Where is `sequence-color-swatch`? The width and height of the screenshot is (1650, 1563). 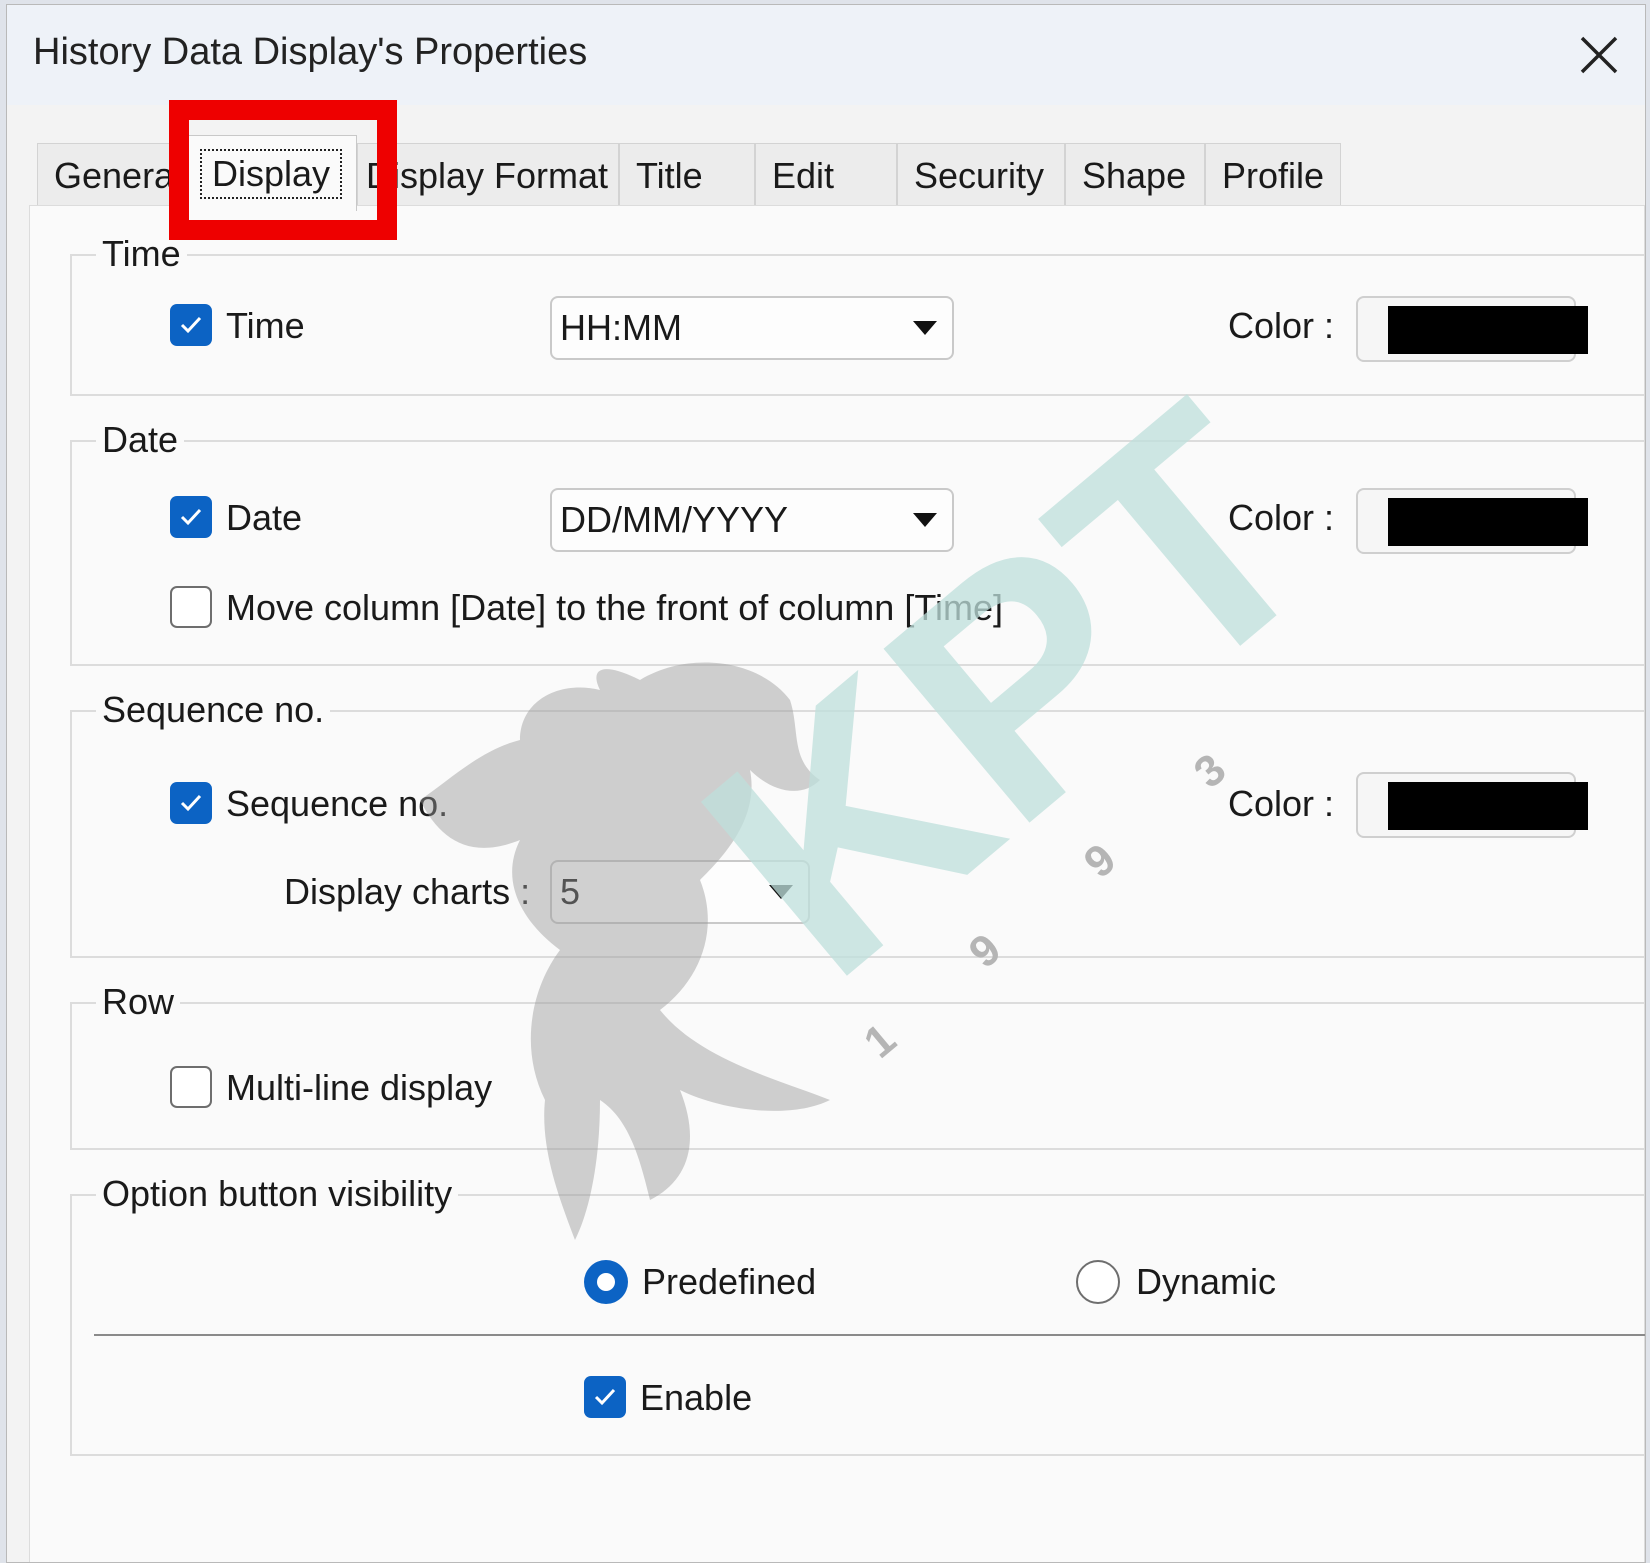
sequence-color-swatch is located at coordinates (1488, 806).